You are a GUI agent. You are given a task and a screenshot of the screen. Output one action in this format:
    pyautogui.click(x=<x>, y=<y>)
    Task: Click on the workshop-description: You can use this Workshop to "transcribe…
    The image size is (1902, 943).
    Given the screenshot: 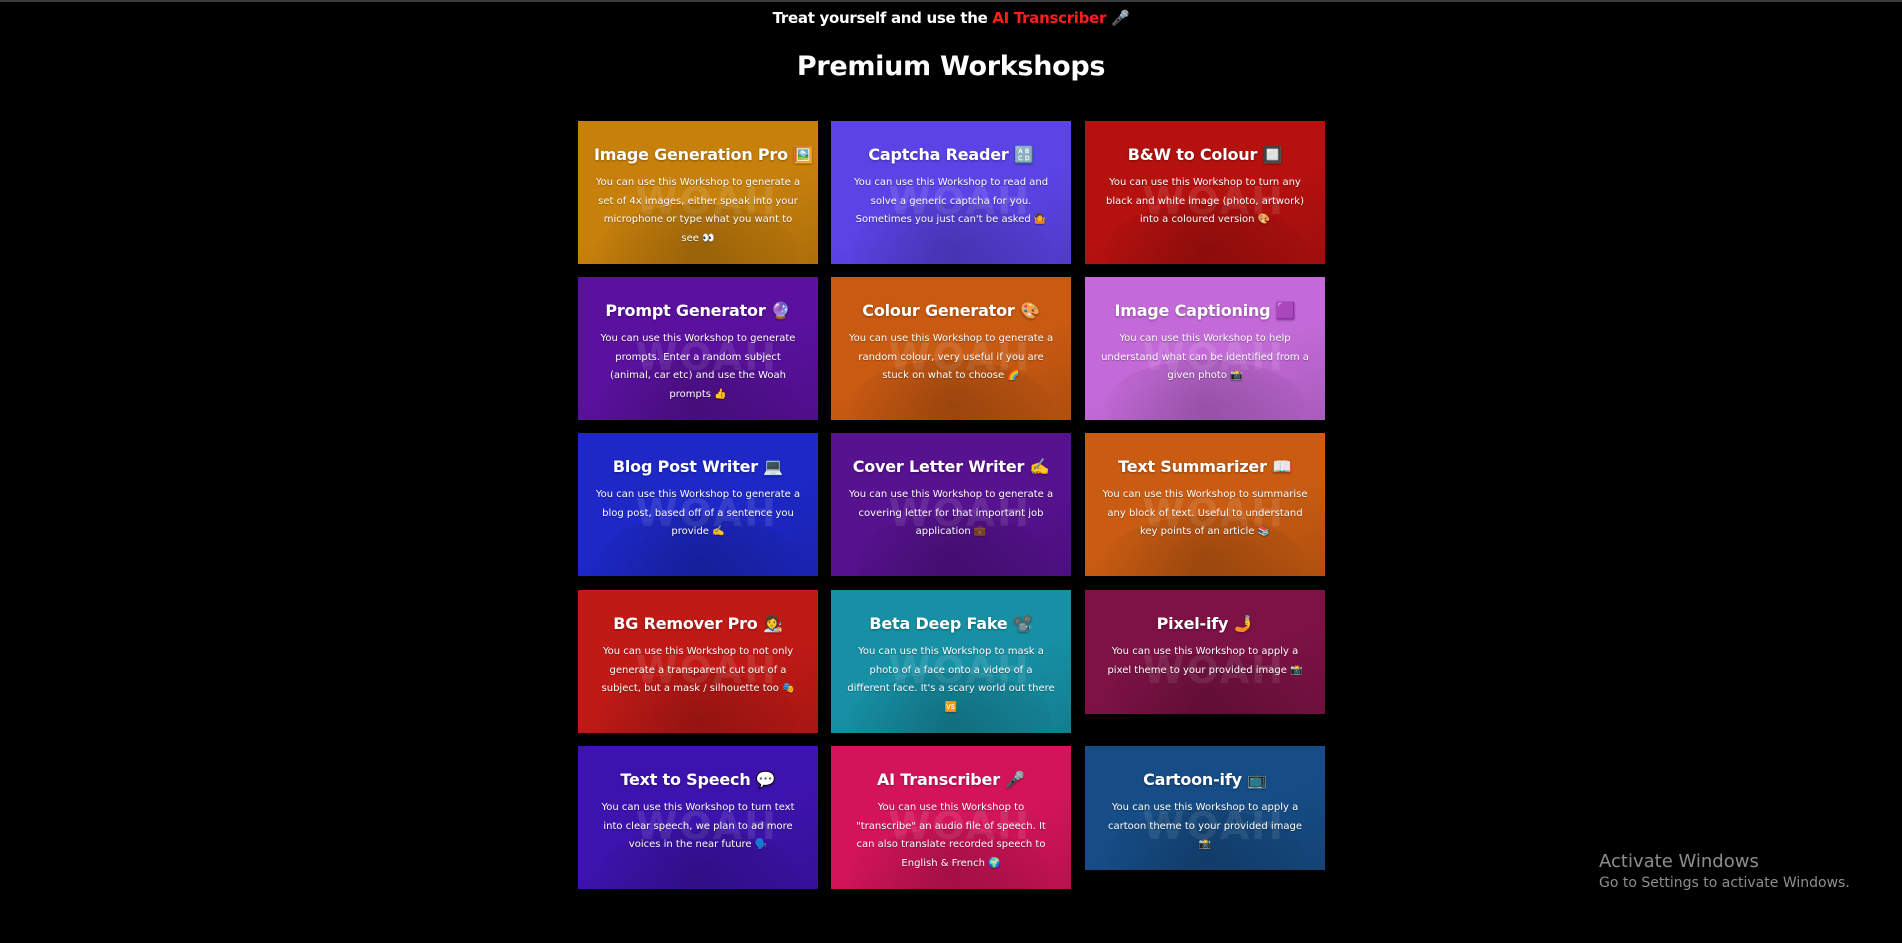 What is the action you would take?
    pyautogui.click(x=951, y=835)
    